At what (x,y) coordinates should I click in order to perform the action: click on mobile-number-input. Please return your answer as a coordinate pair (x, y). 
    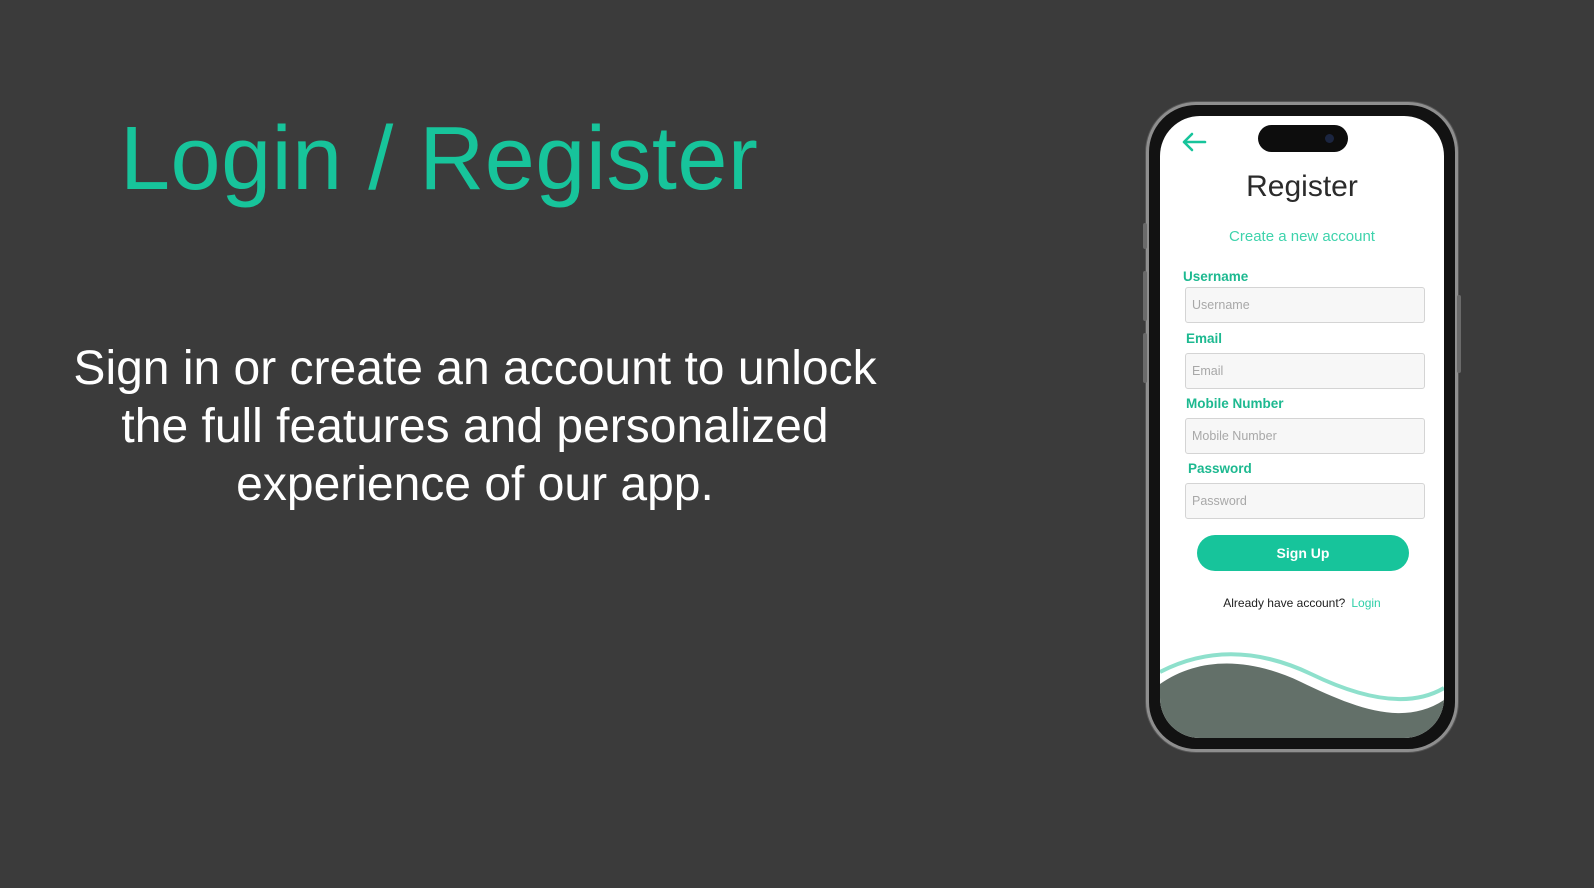
    Looking at the image, I should click on (1305, 436).